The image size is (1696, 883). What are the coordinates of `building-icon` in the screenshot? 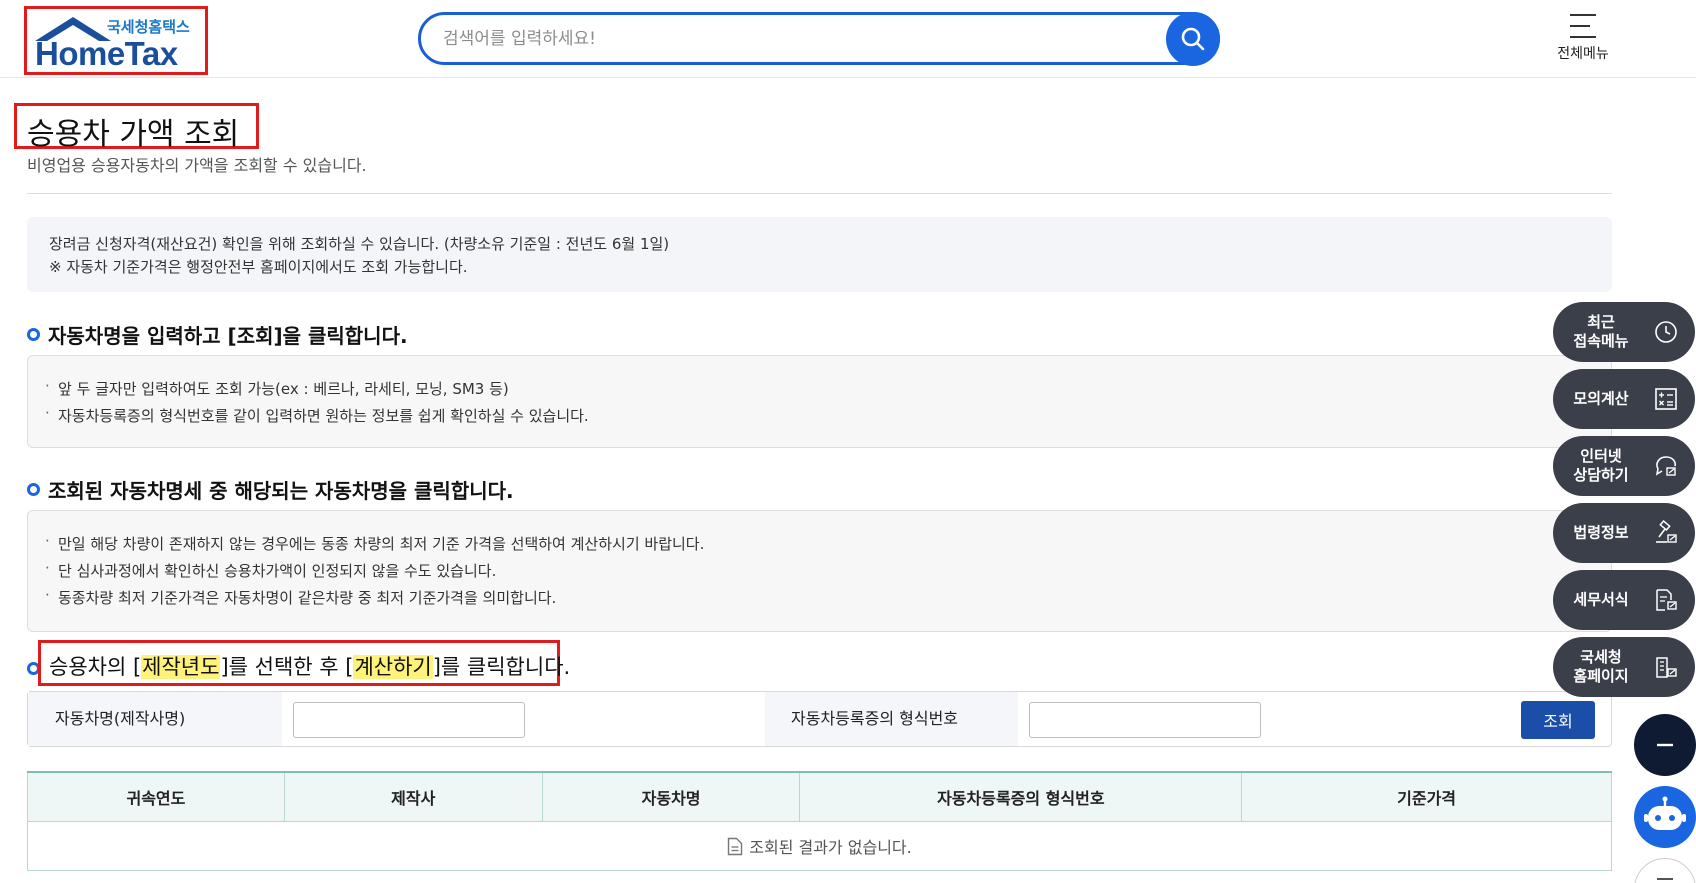 It's located at (1666, 667).